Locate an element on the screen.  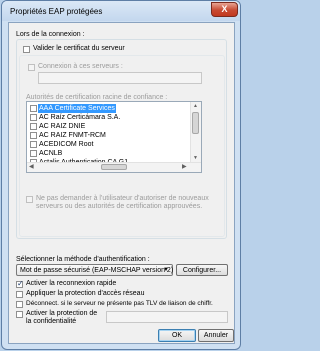
list-item: AC Raíz Certicámara S.A. is located at coordinates (107, 117).